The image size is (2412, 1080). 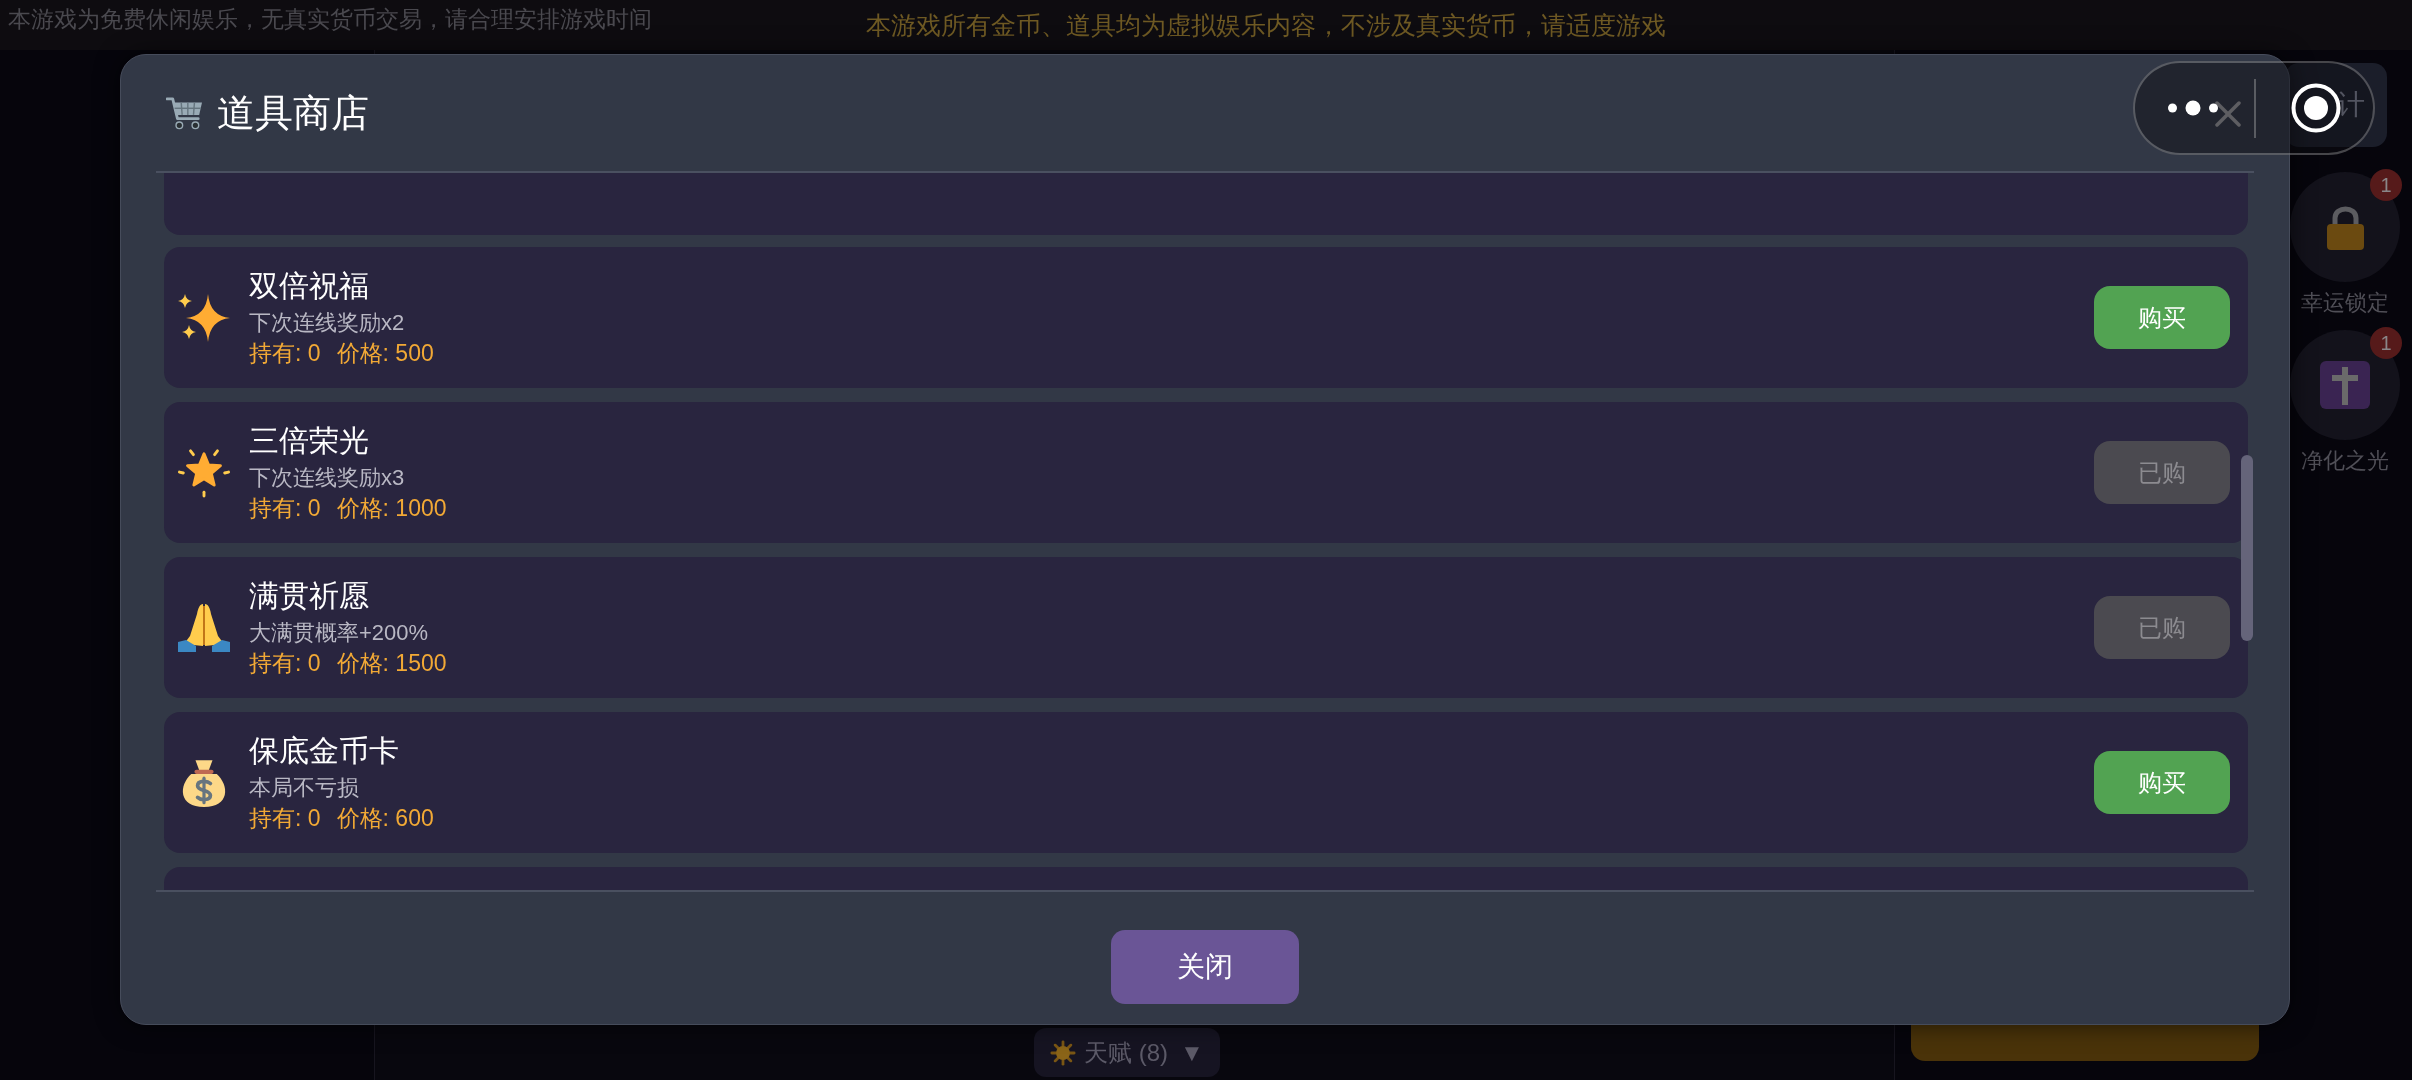 I want to click on praying-hands-icon, so click(x=204, y=627).